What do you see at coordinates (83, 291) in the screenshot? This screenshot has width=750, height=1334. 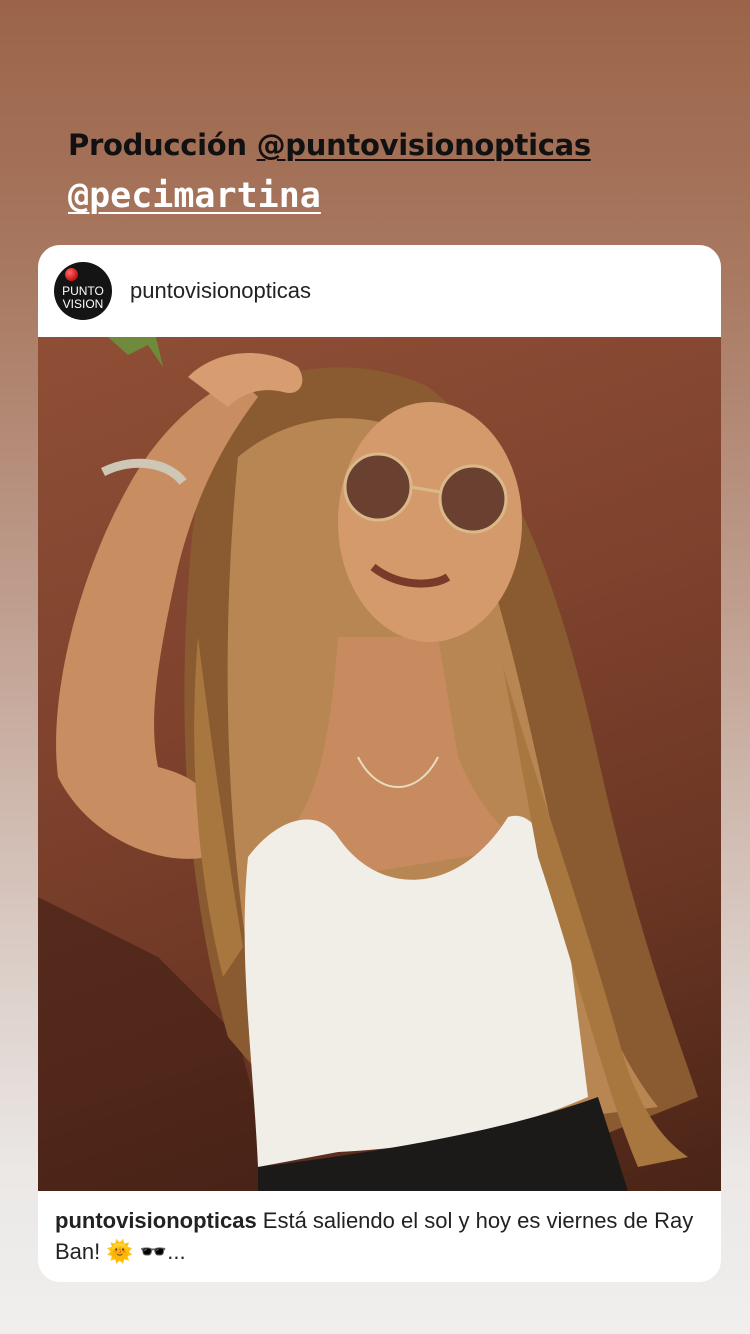 I see `avatar: PUNTO VISION` at bounding box center [83, 291].